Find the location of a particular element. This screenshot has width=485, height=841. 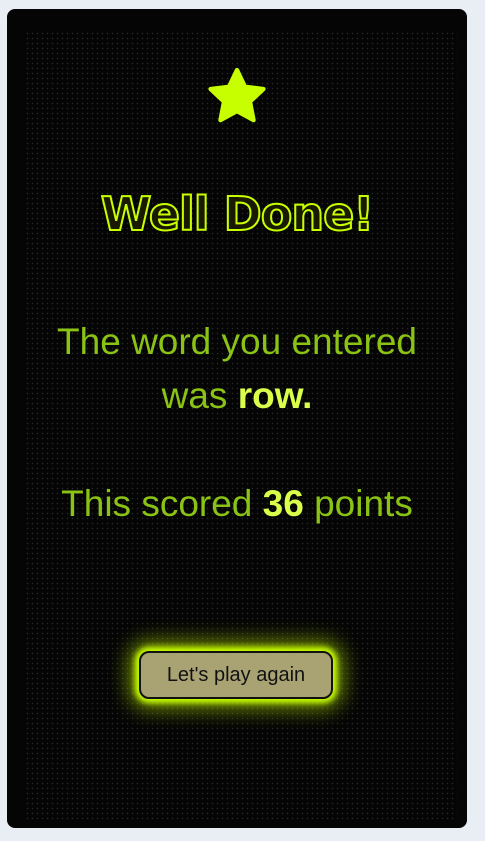

entered-word: row. is located at coordinates (275, 395).